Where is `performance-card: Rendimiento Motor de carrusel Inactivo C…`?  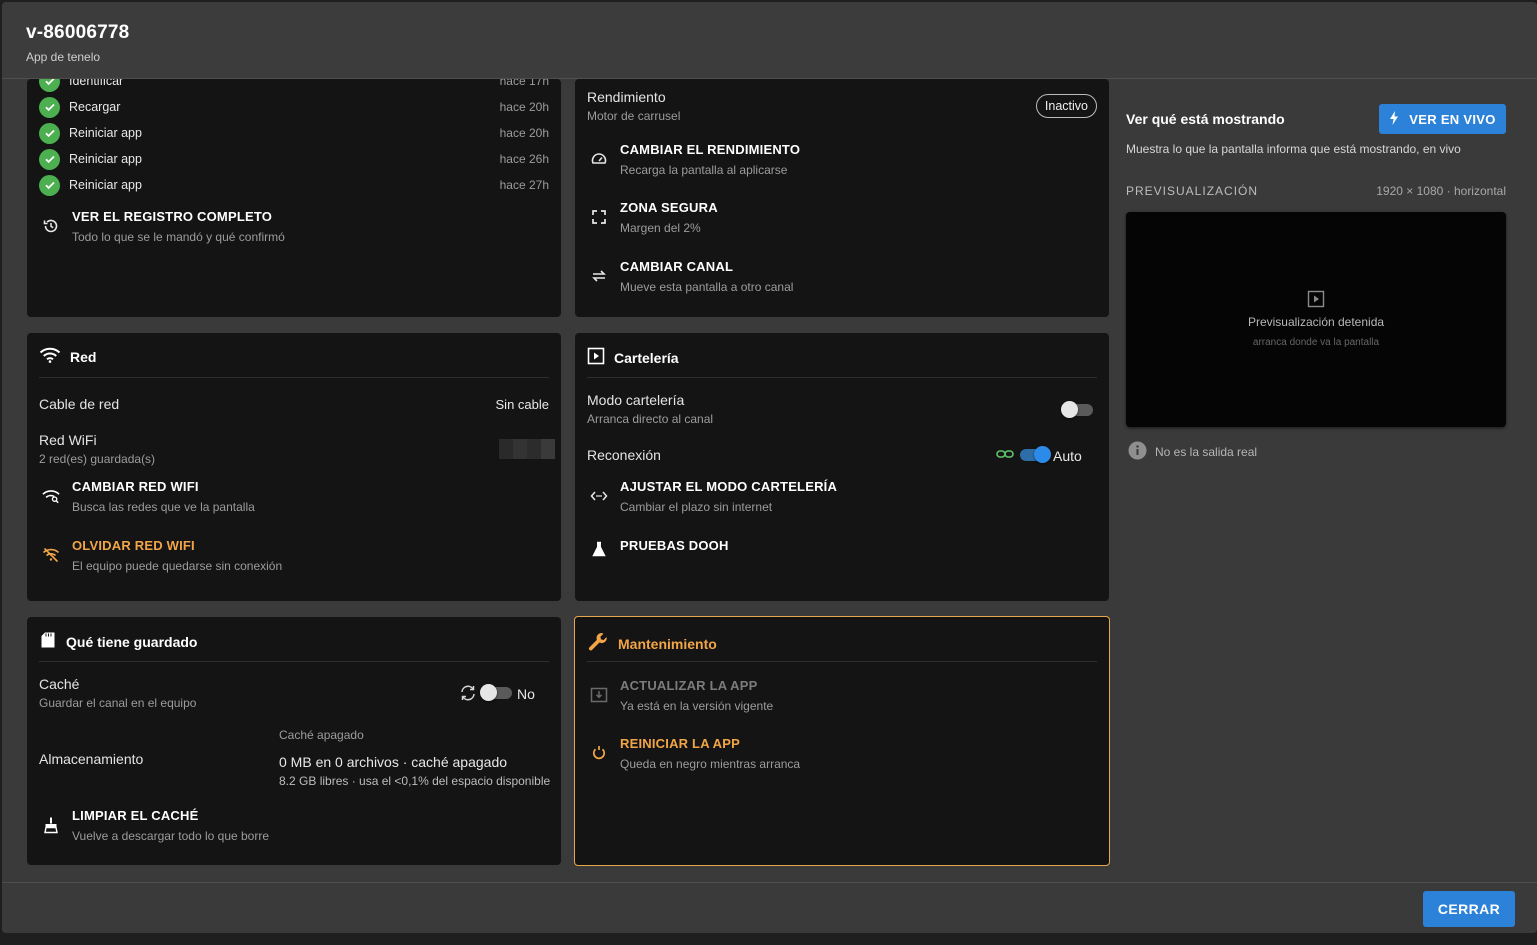 performance-card: Rendimiento Motor de carrusel Inactivo C… is located at coordinates (842, 198).